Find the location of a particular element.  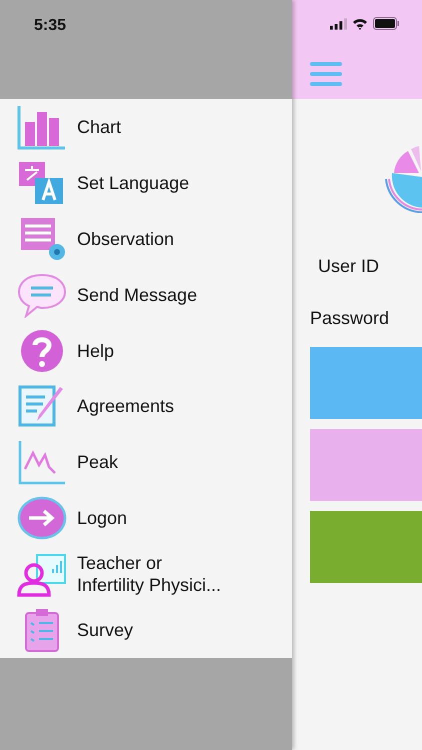

menu-icon is located at coordinates (326, 74).